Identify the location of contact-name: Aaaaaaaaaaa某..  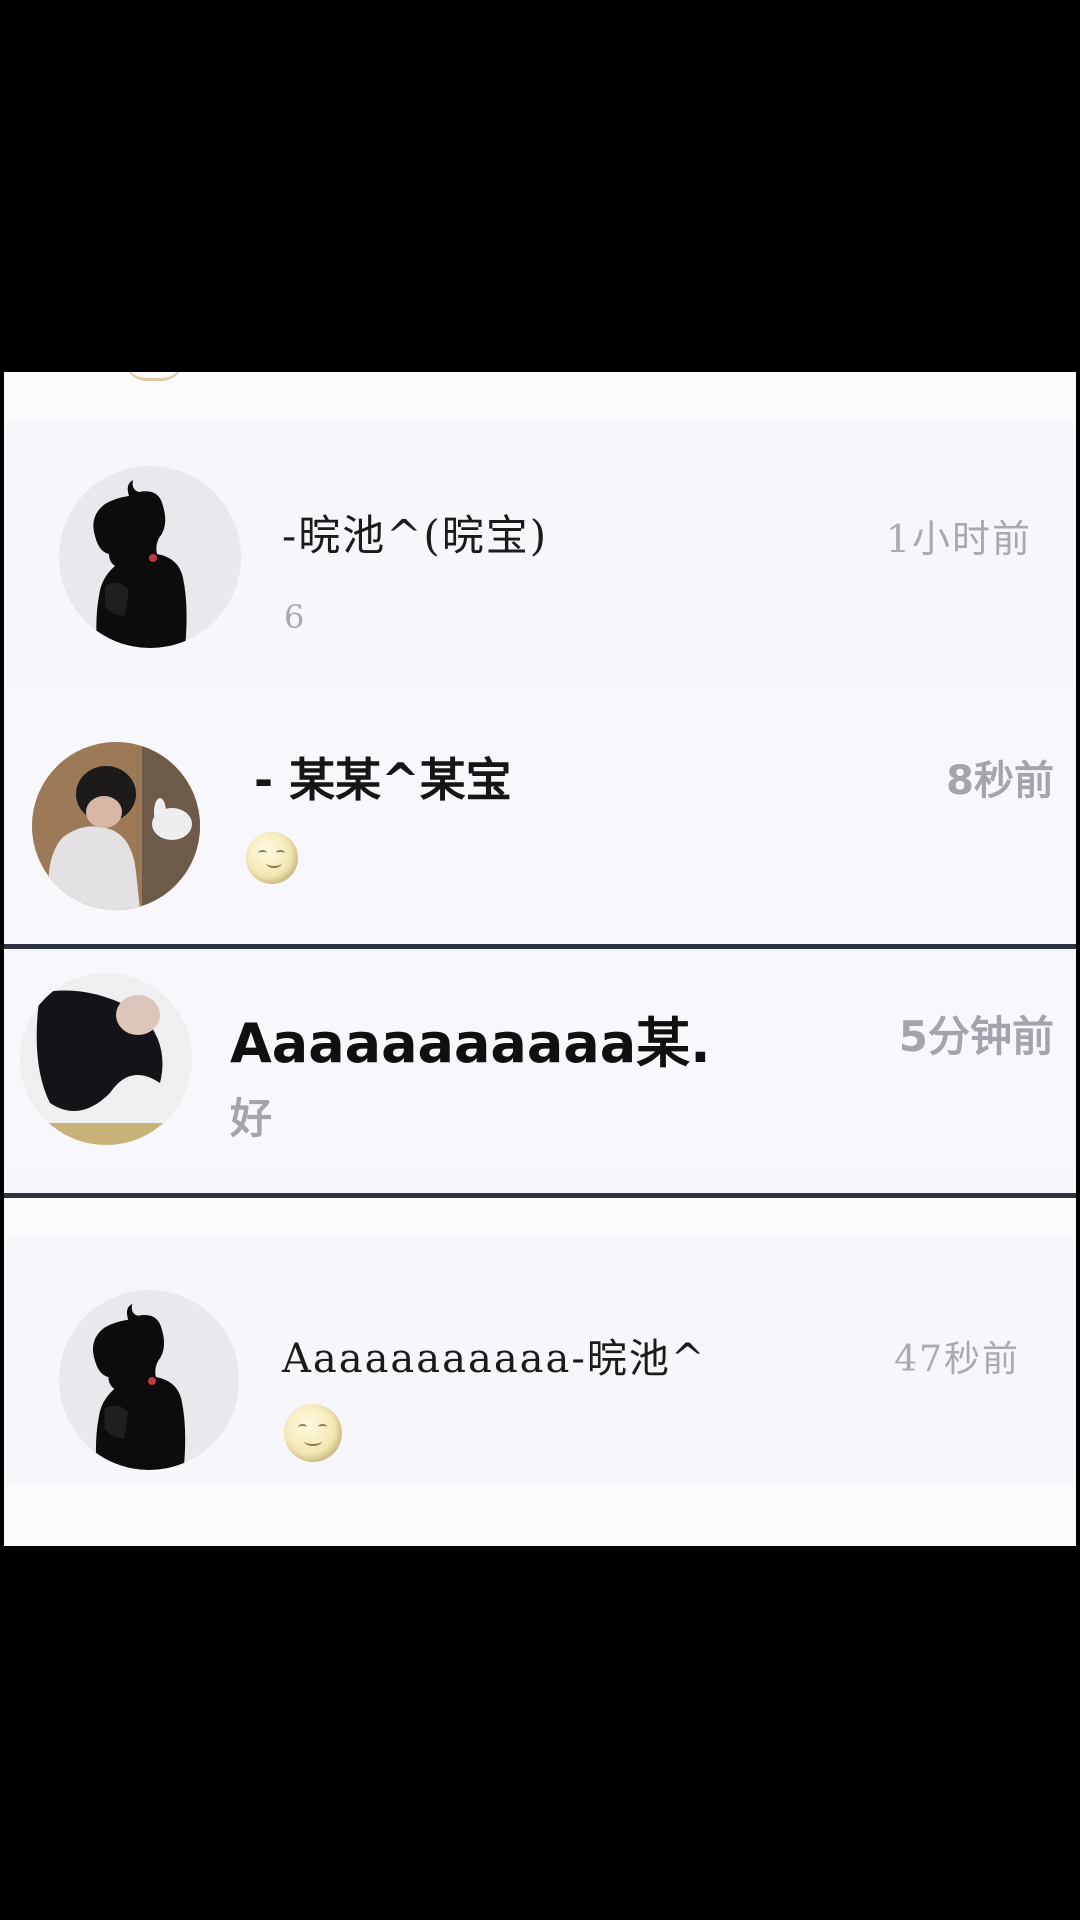
(470, 1043).